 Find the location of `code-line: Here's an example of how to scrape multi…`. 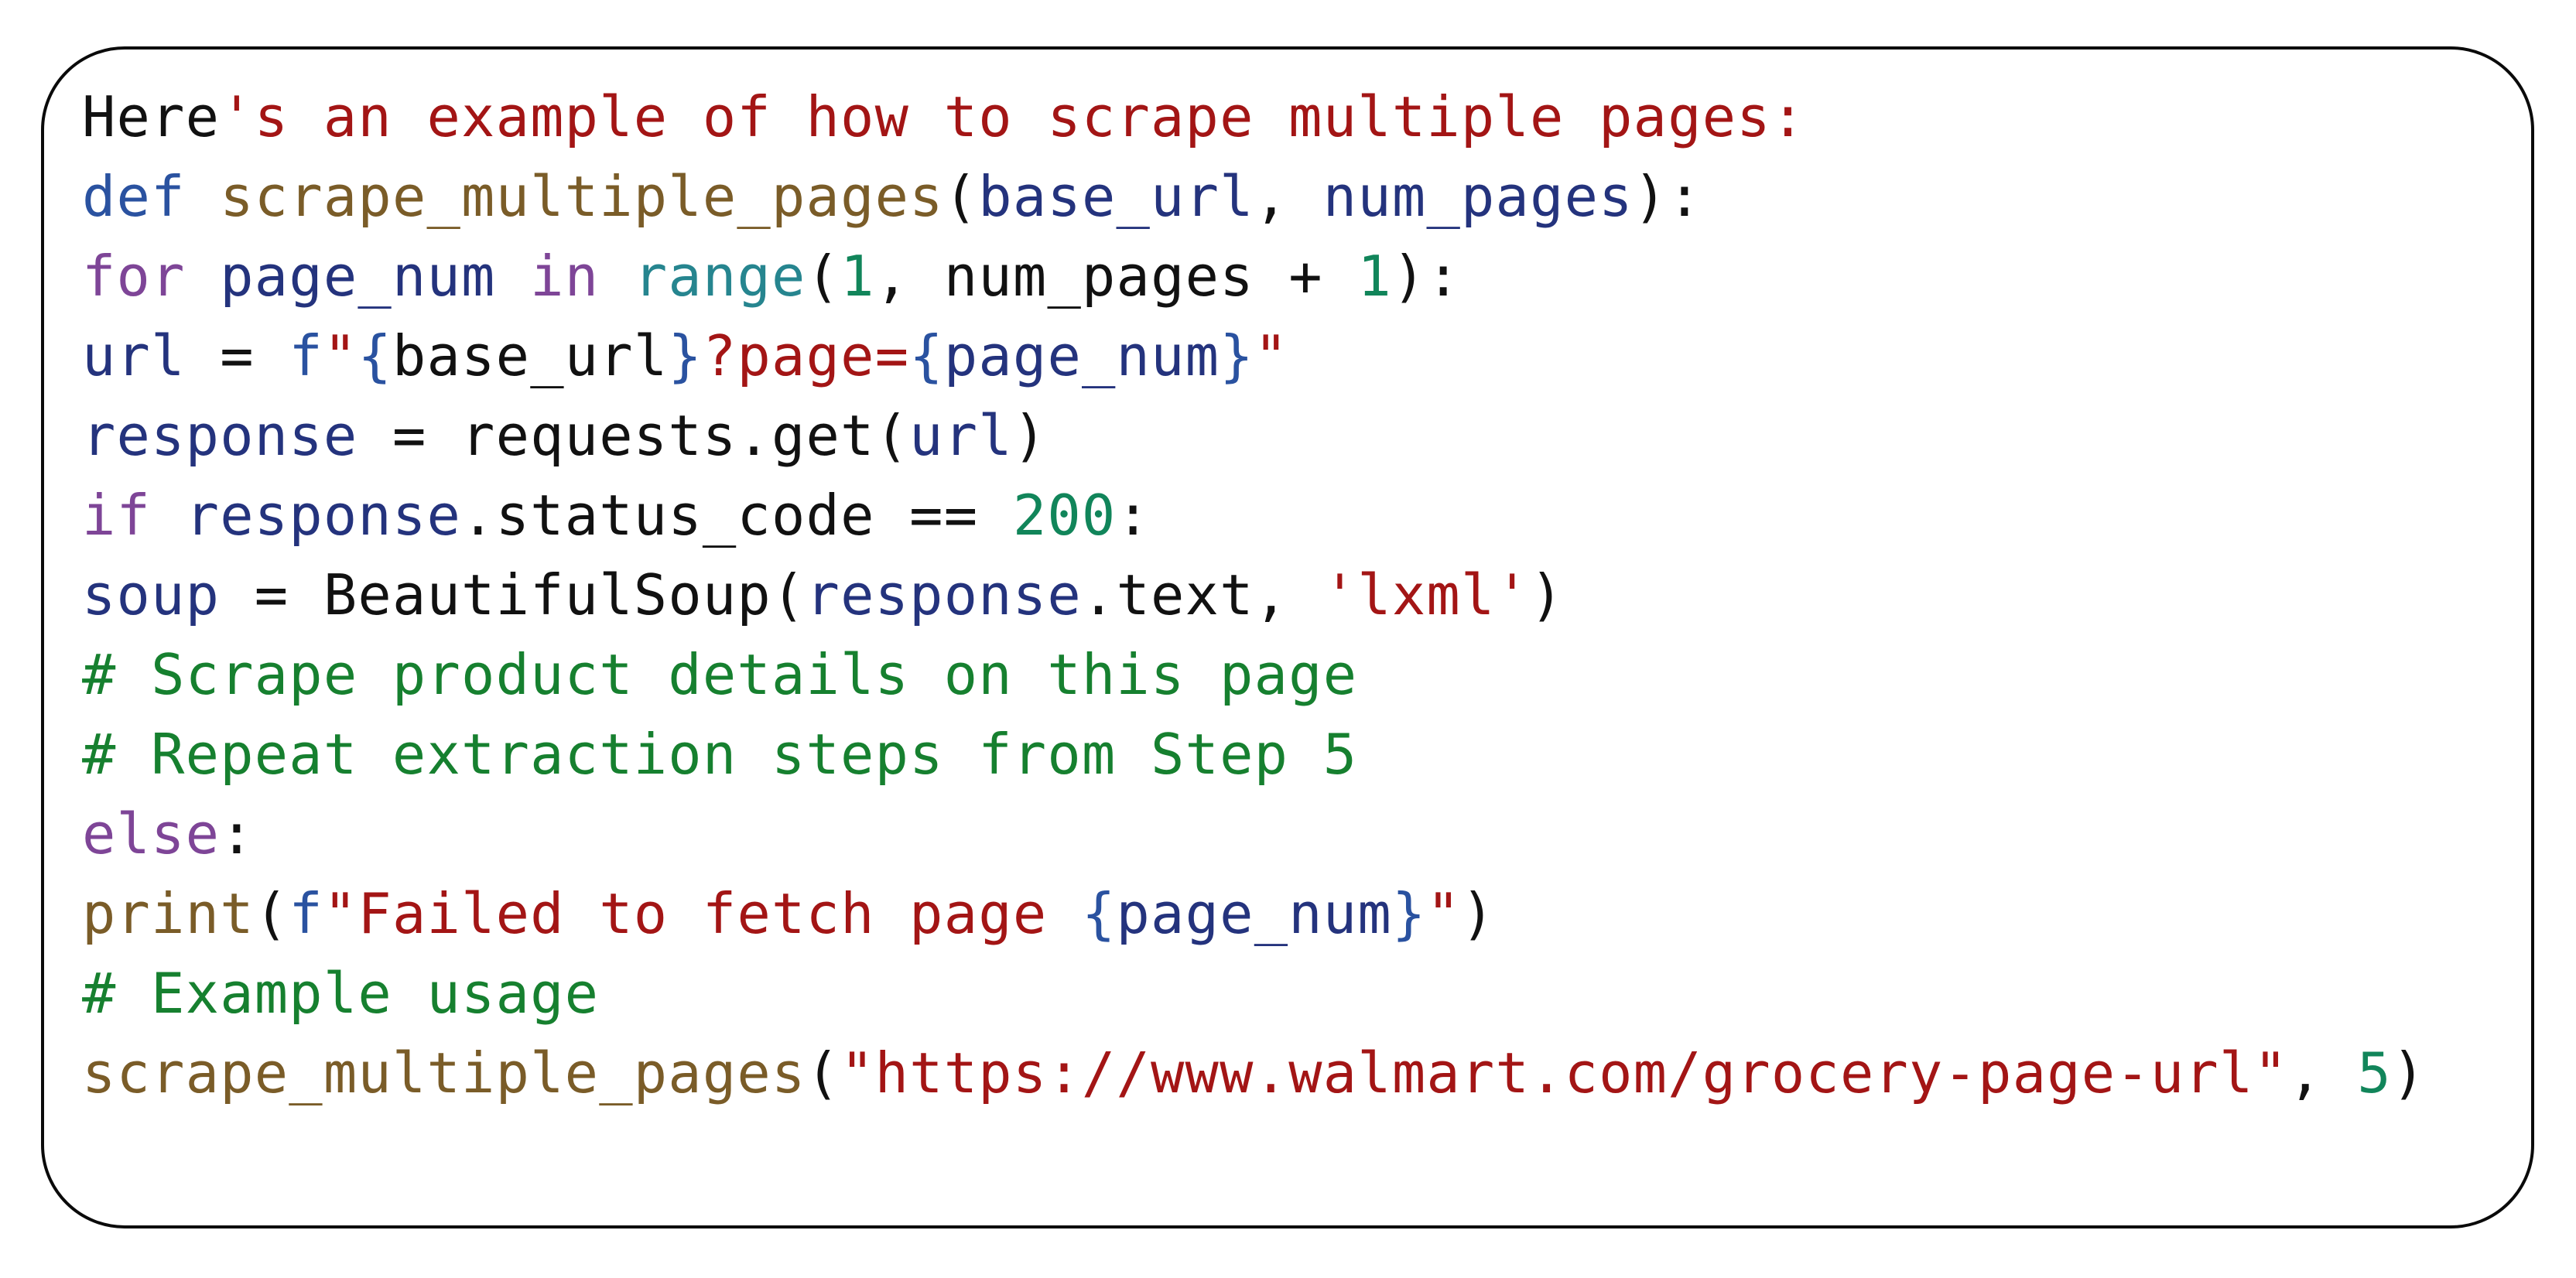

code-line: Here's an example of how to scrape multi… is located at coordinates (1254, 117).